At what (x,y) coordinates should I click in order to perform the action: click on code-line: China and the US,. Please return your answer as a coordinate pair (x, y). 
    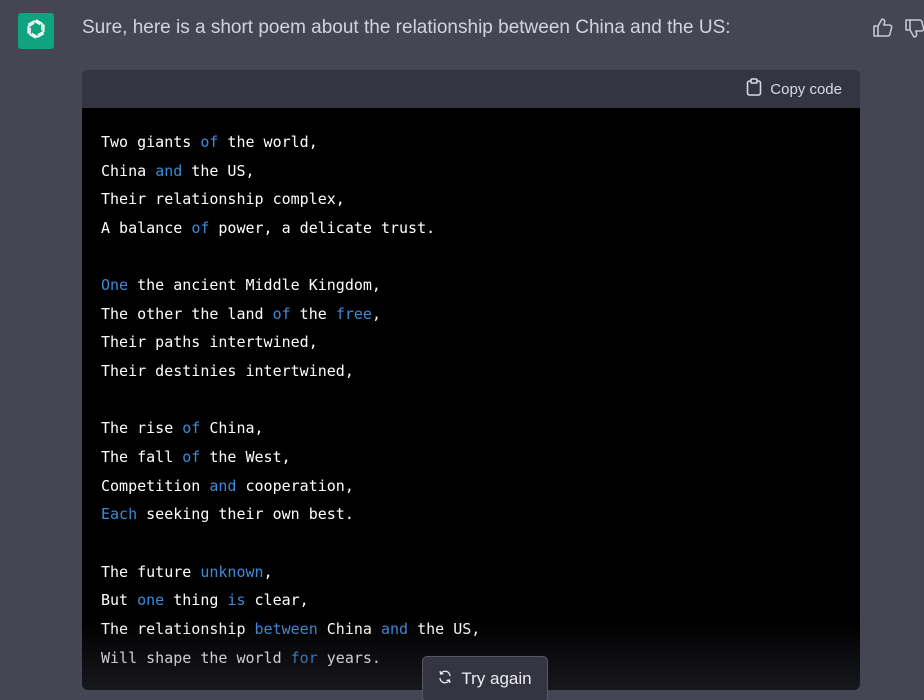
    Looking at the image, I should click on (471, 171).